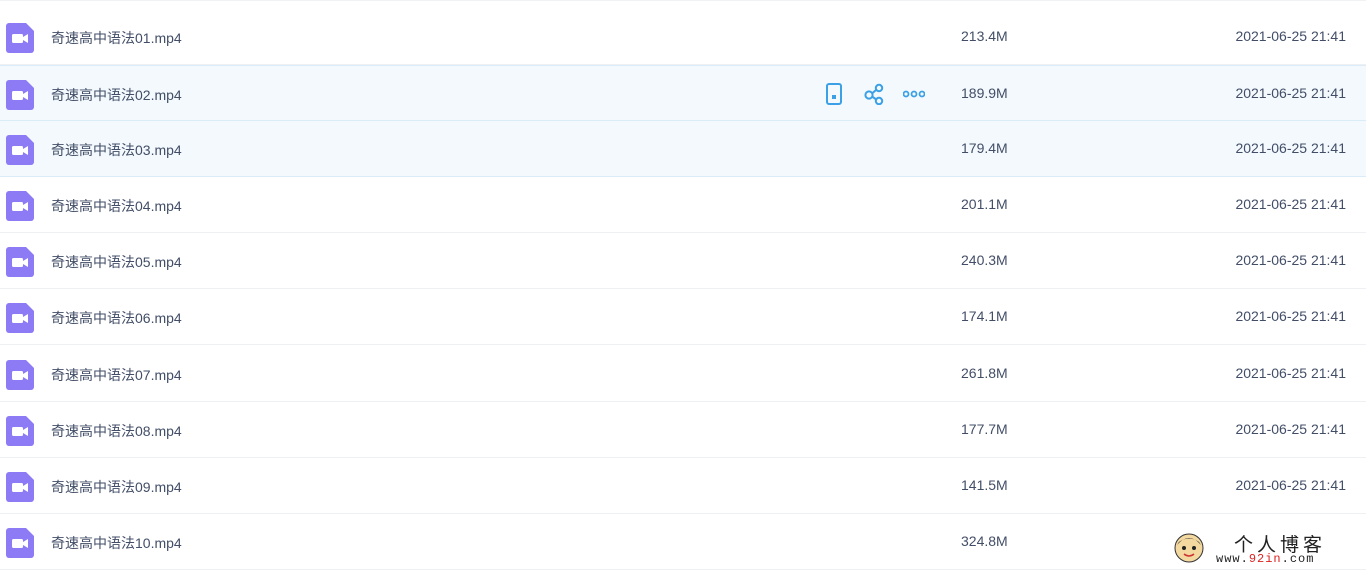  Describe the element at coordinates (683, 37) in the screenshot. I see `file-row: 奇速高中语法01.mp4 213.4M 2021-06-25 21:41` at that location.